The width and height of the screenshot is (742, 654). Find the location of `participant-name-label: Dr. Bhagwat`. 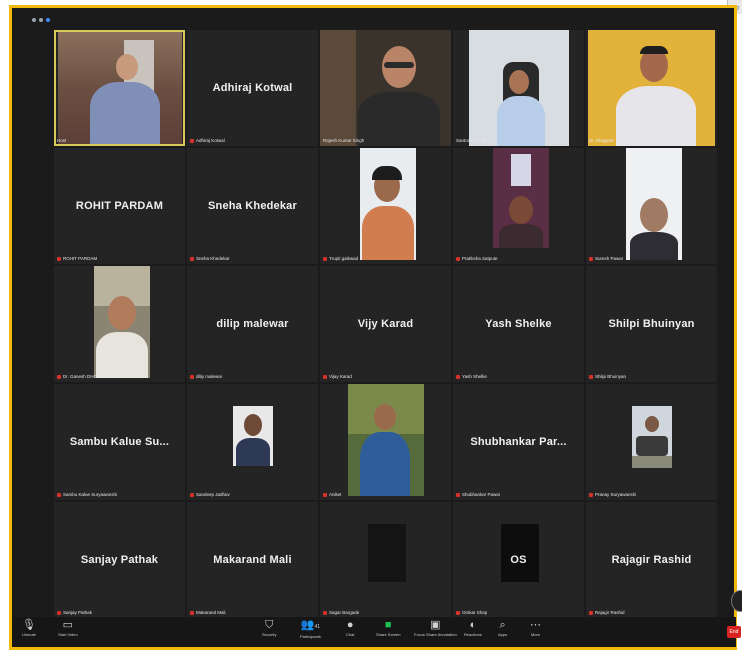

participant-name-label: Dr. Bhagwat is located at coordinates (601, 140).